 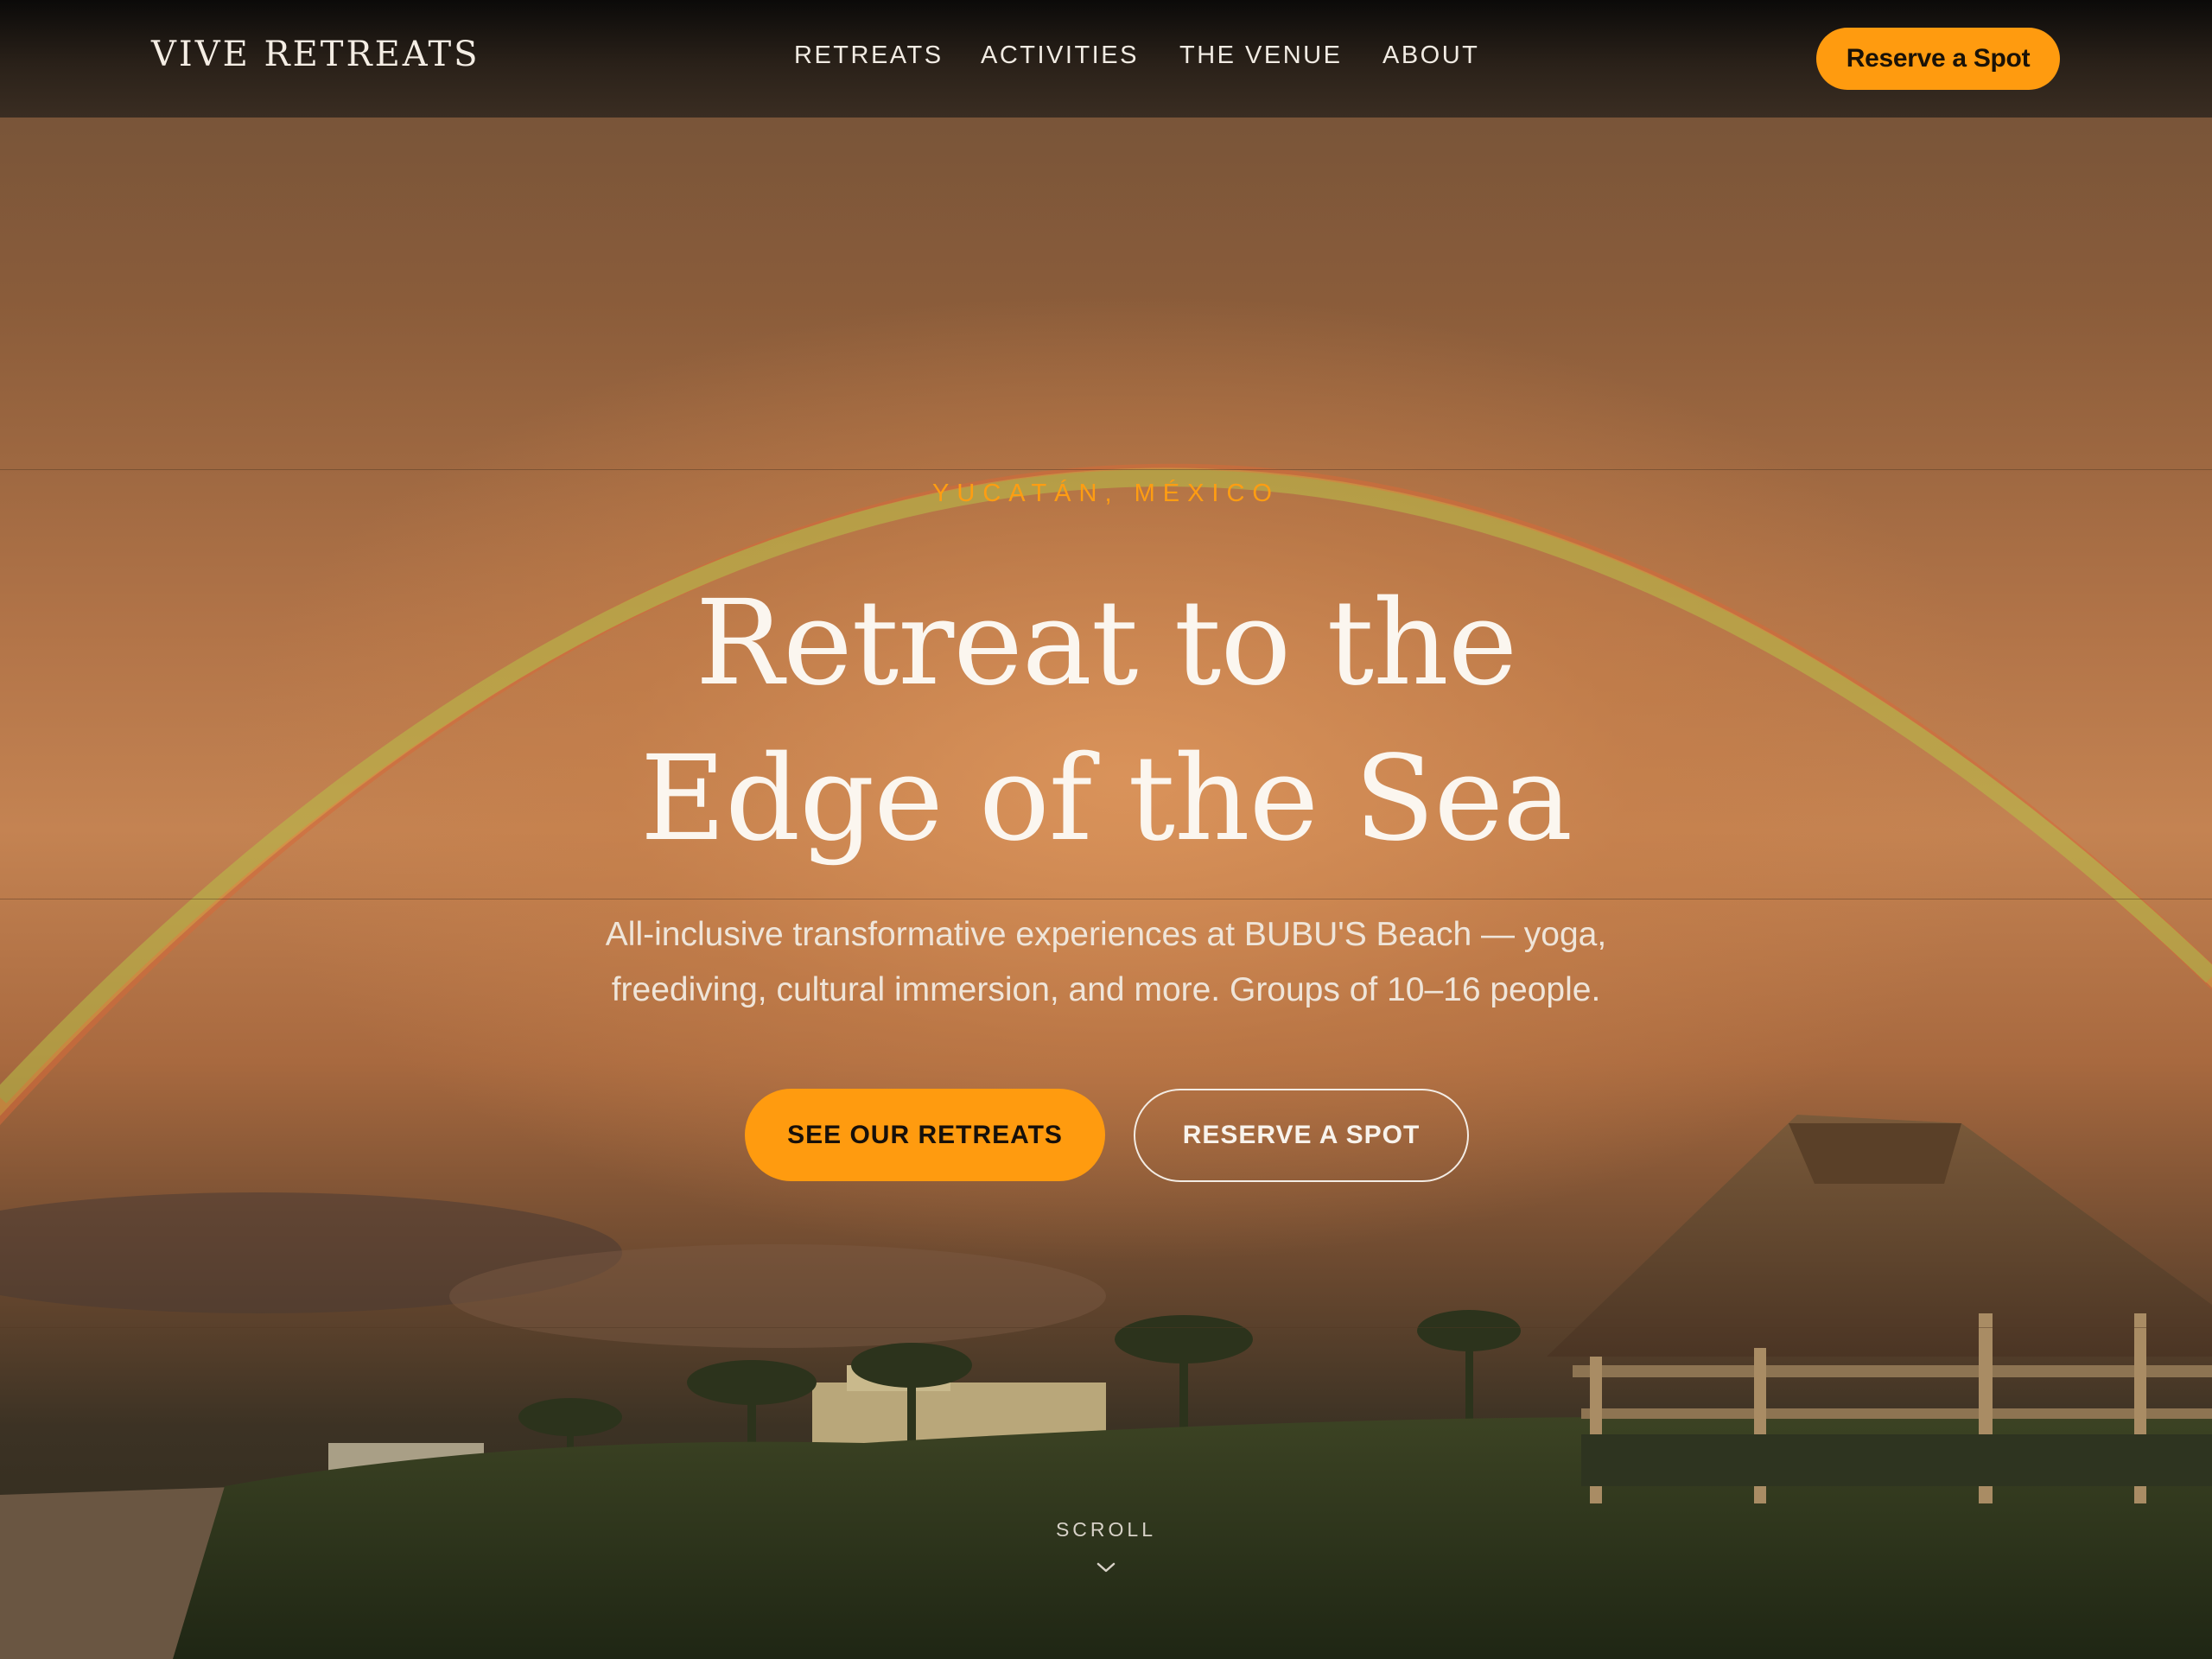 I want to click on hero-location-eyebrow: YUCATÁN, MÉXICO, so click(x=1106, y=493).